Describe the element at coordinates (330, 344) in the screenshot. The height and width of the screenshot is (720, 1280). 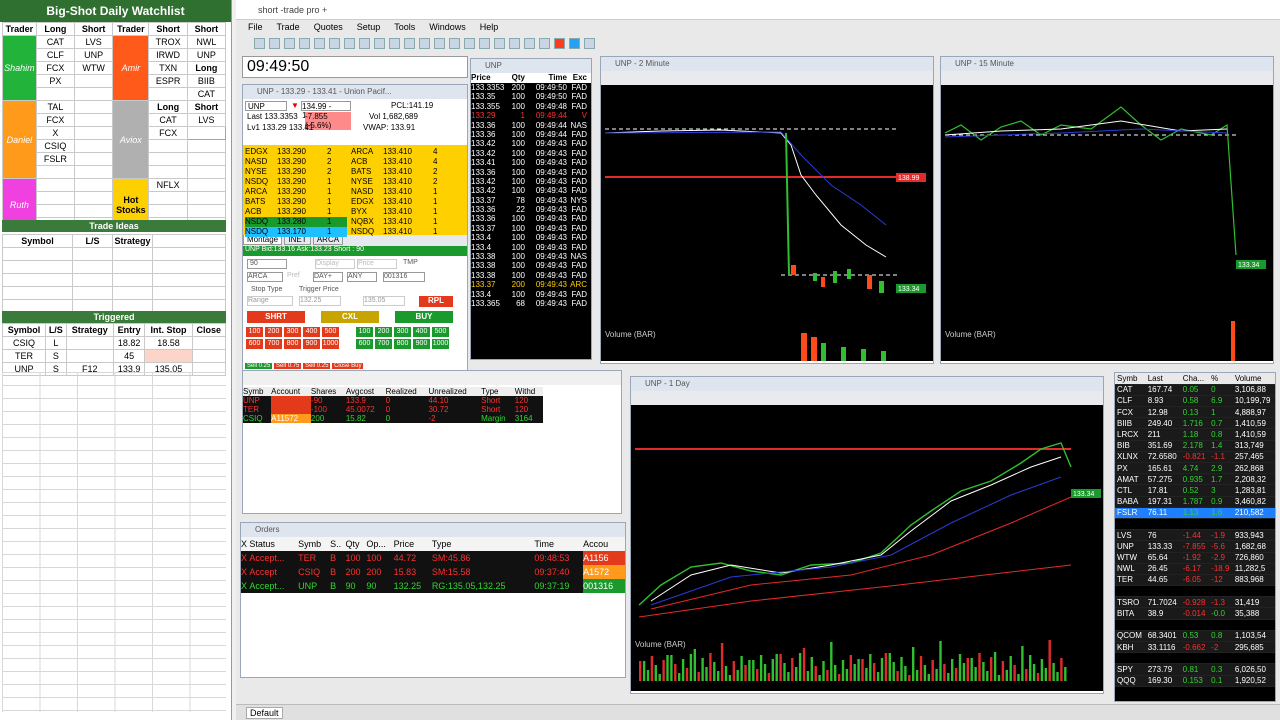
I see `size-button-sell: 1000` at that location.